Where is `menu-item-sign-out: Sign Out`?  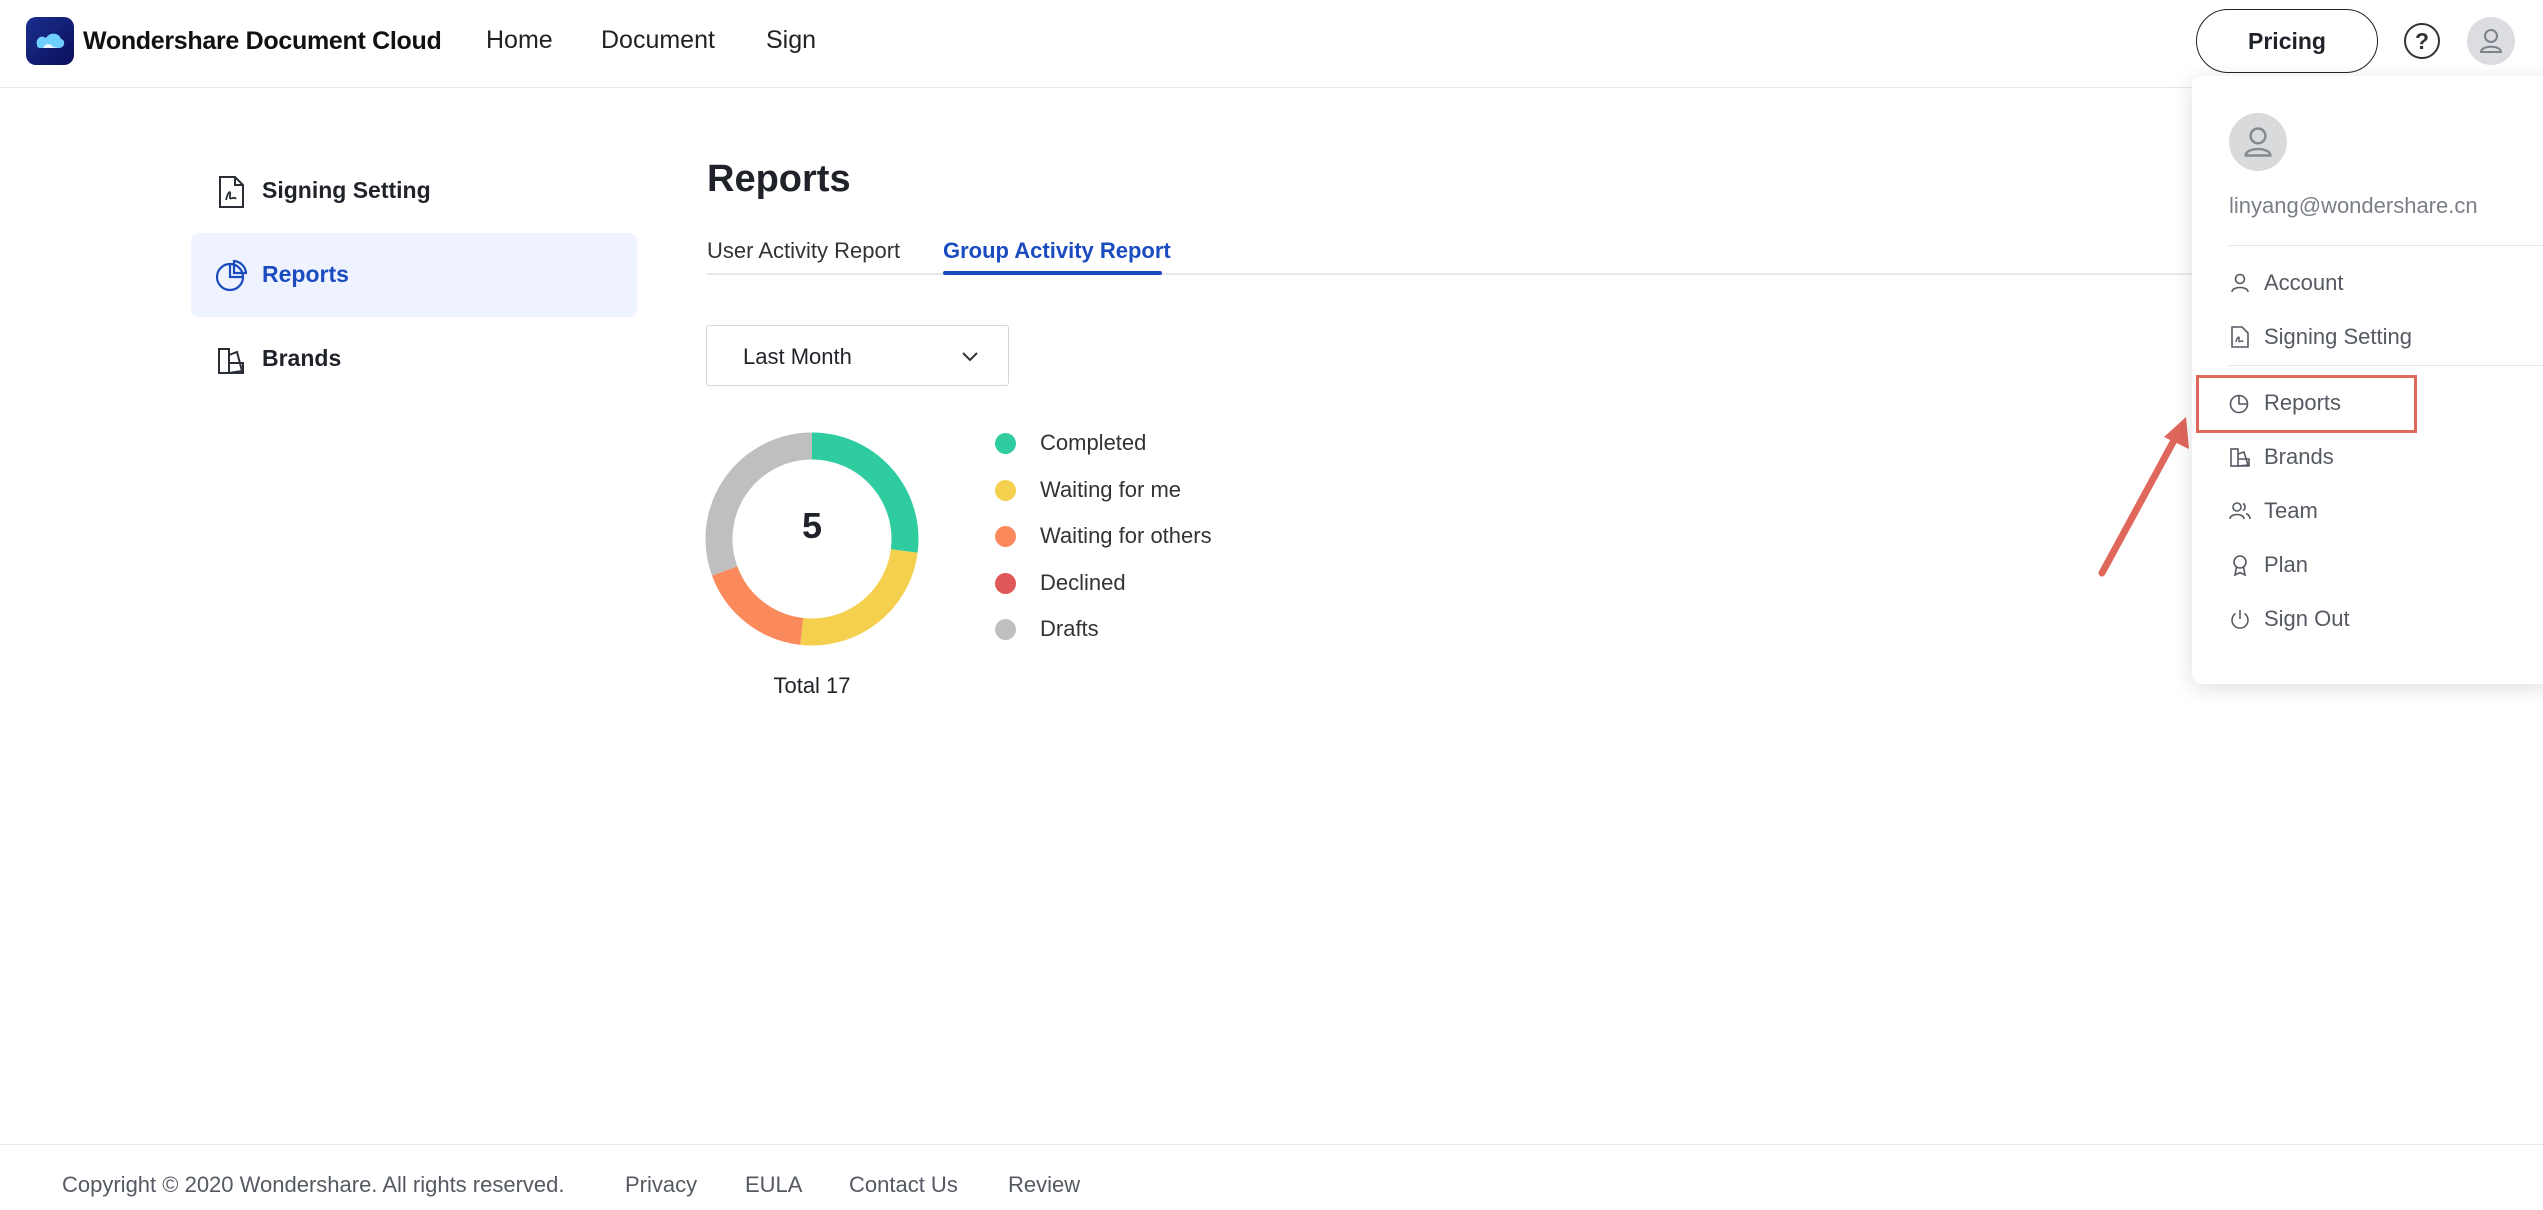
menu-item-sign-out: Sign Out is located at coordinates (2379, 619).